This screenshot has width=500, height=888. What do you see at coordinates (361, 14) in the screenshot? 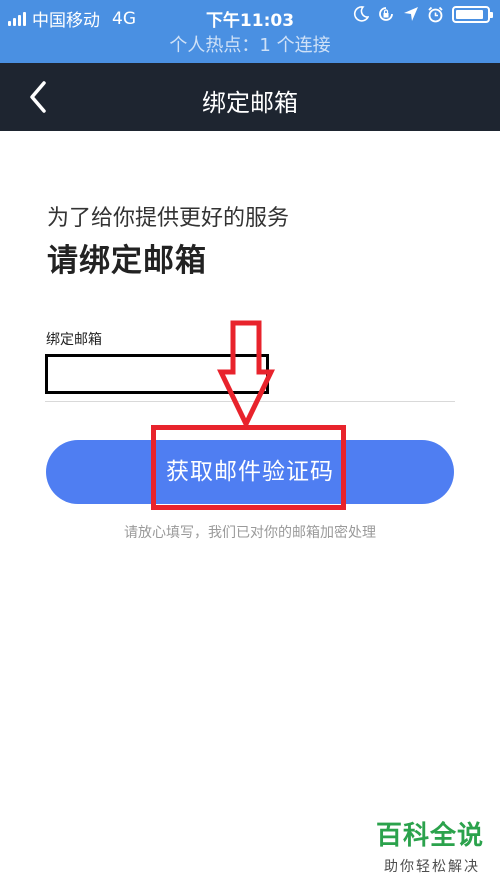
I see `moon-icon` at bounding box center [361, 14].